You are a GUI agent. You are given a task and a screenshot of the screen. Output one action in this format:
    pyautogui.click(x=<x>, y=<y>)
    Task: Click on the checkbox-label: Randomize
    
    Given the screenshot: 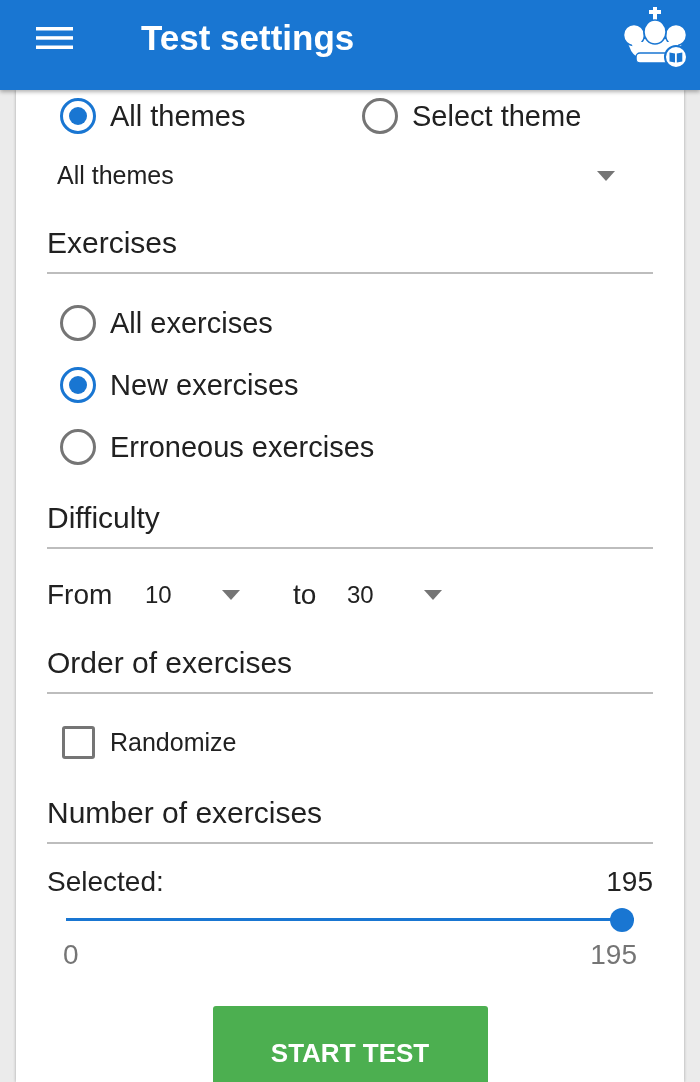 What is the action you would take?
    pyautogui.click(x=173, y=742)
    